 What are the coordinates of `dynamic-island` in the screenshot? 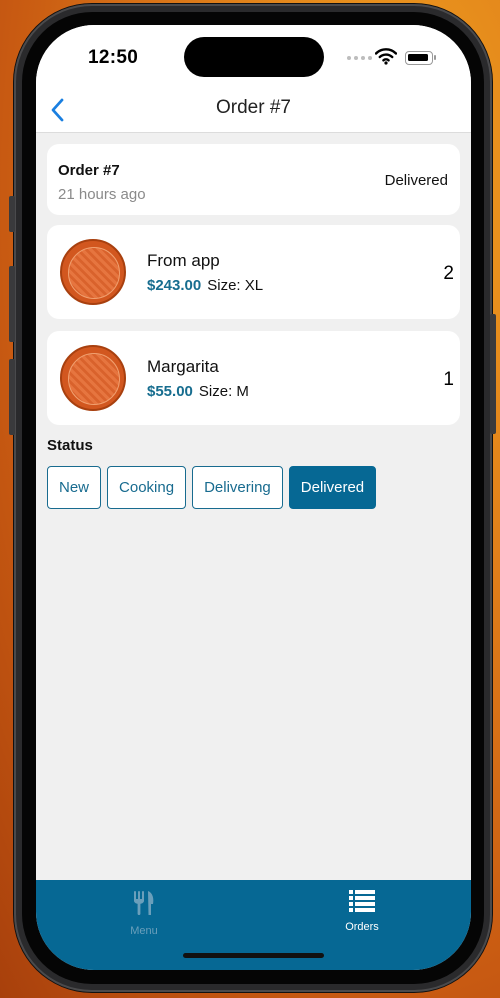 It's located at (254, 57).